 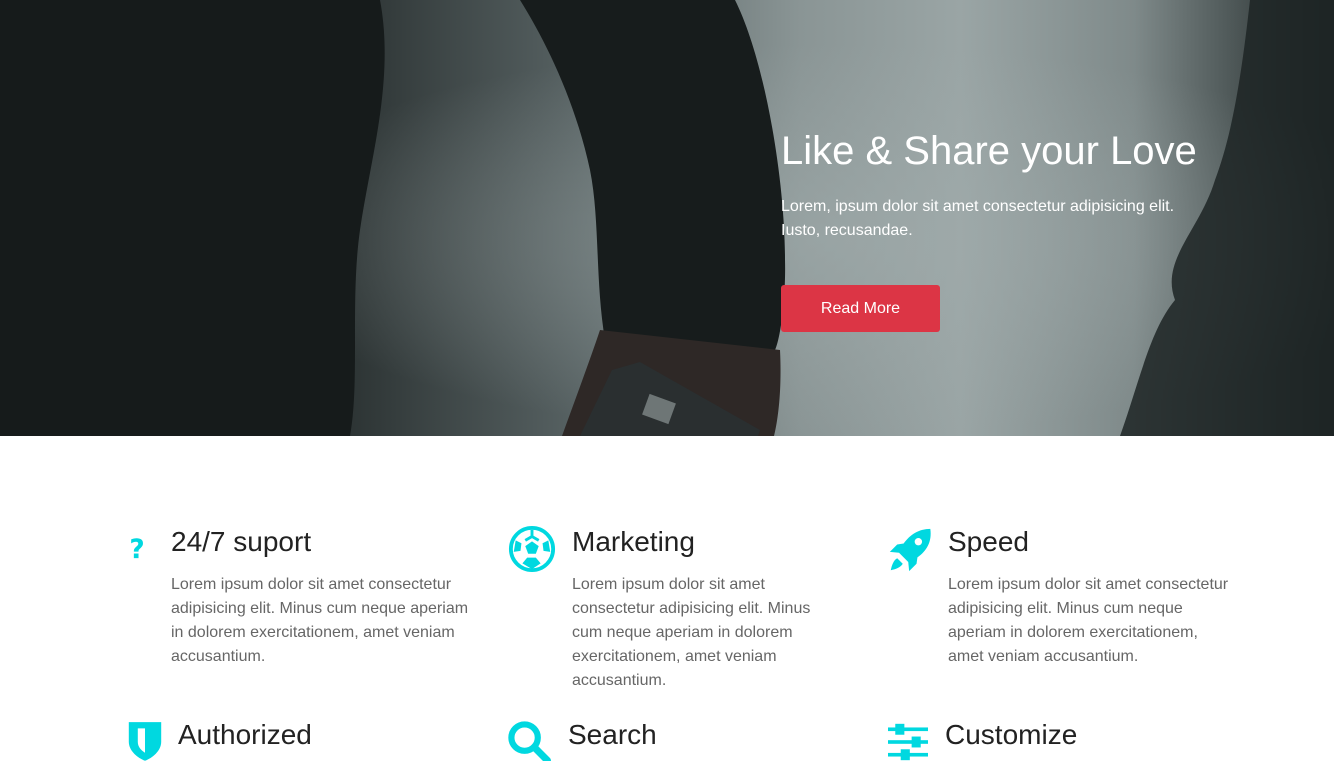 I want to click on feature-customize: Customize, so click(x=1037, y=739).